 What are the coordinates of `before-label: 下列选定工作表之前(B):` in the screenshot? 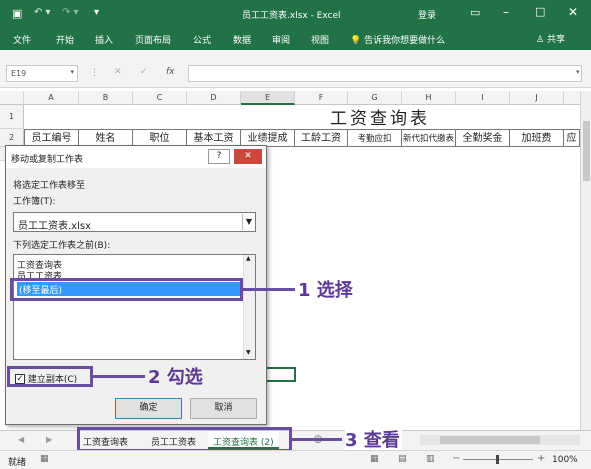 It's located at (62, 246).